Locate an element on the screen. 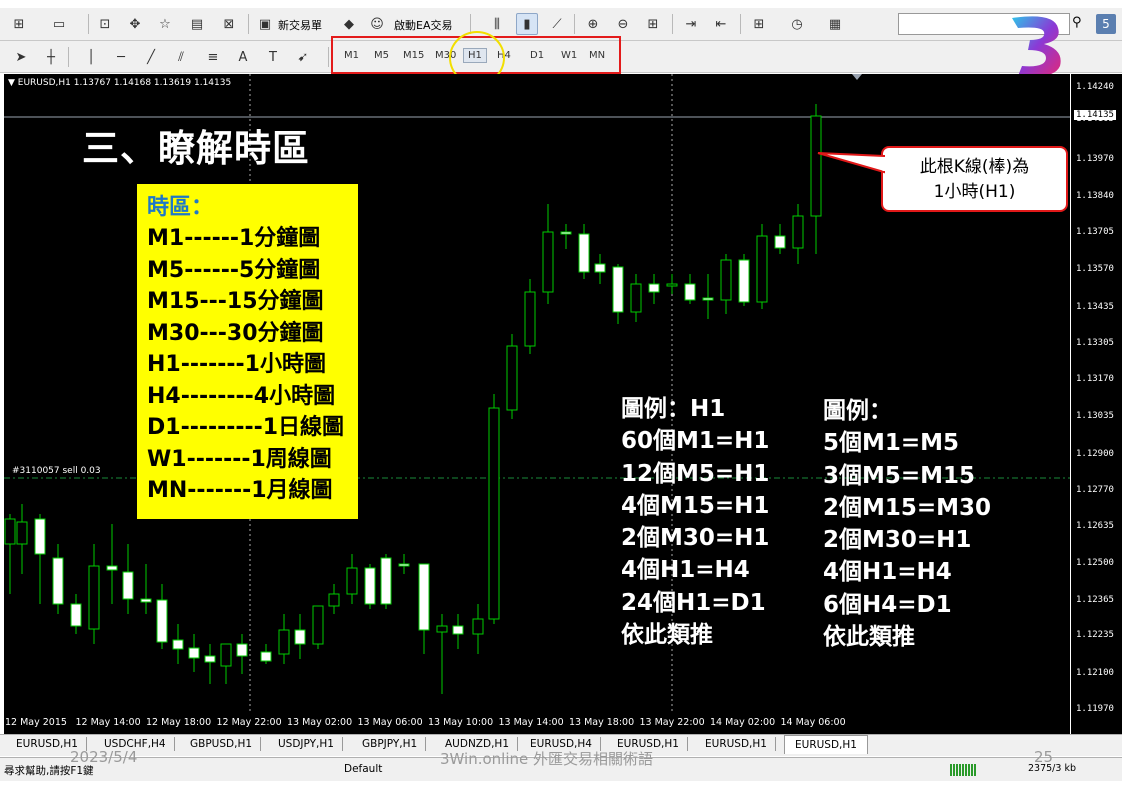  callout-pointer is located at coordinates (851, 163).